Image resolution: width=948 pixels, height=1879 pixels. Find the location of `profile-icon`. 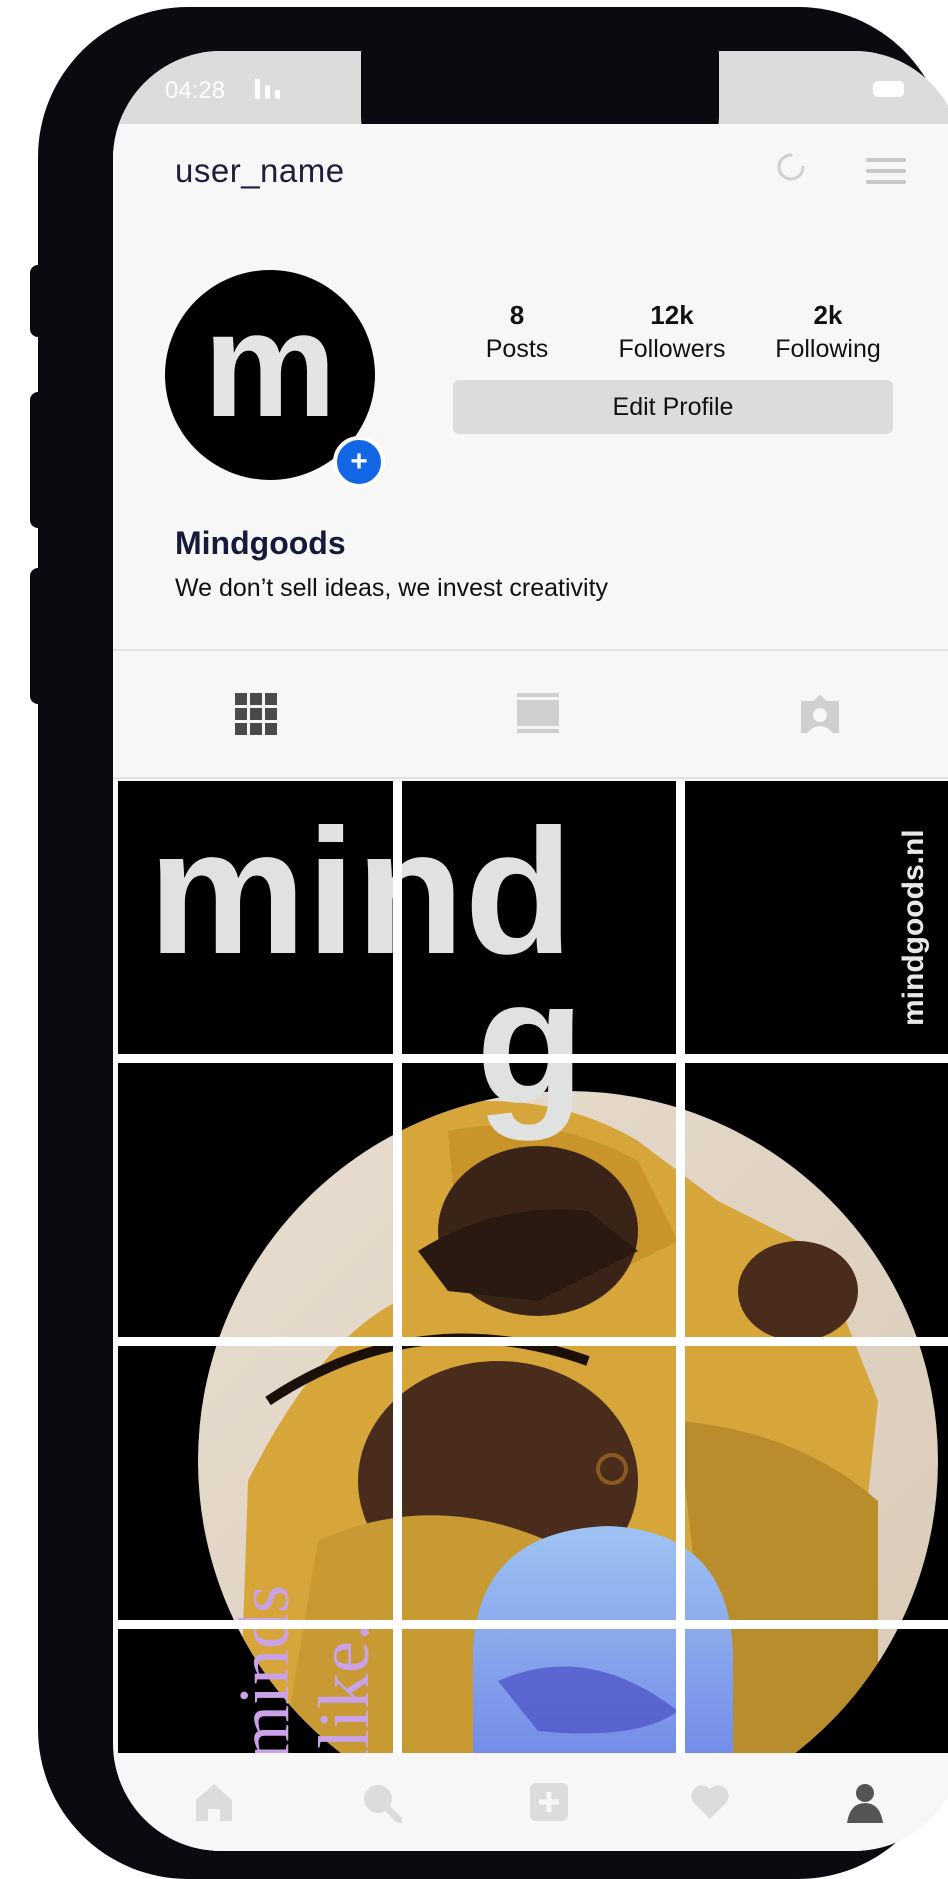

profile-icon is located at coordinates (865, 1802).